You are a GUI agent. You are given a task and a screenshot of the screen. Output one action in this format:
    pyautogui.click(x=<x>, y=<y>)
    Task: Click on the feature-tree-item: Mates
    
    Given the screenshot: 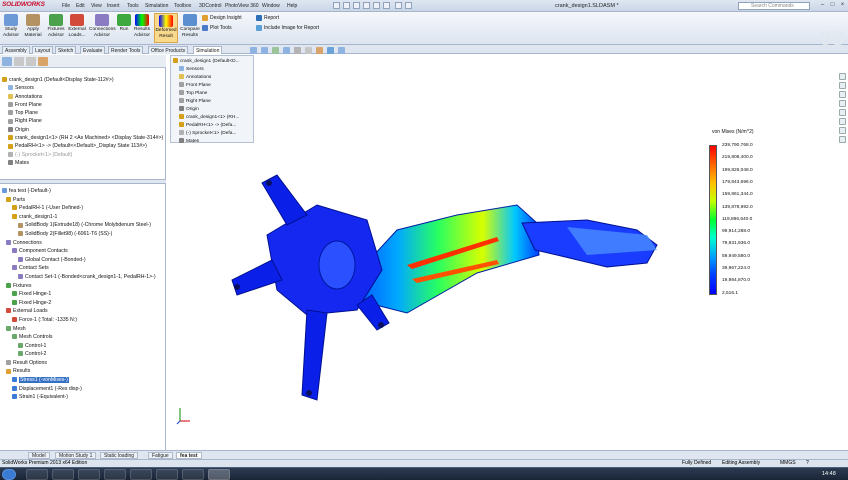 What is the action you would take?
    pyautogui.click(x=83, y=163)
    